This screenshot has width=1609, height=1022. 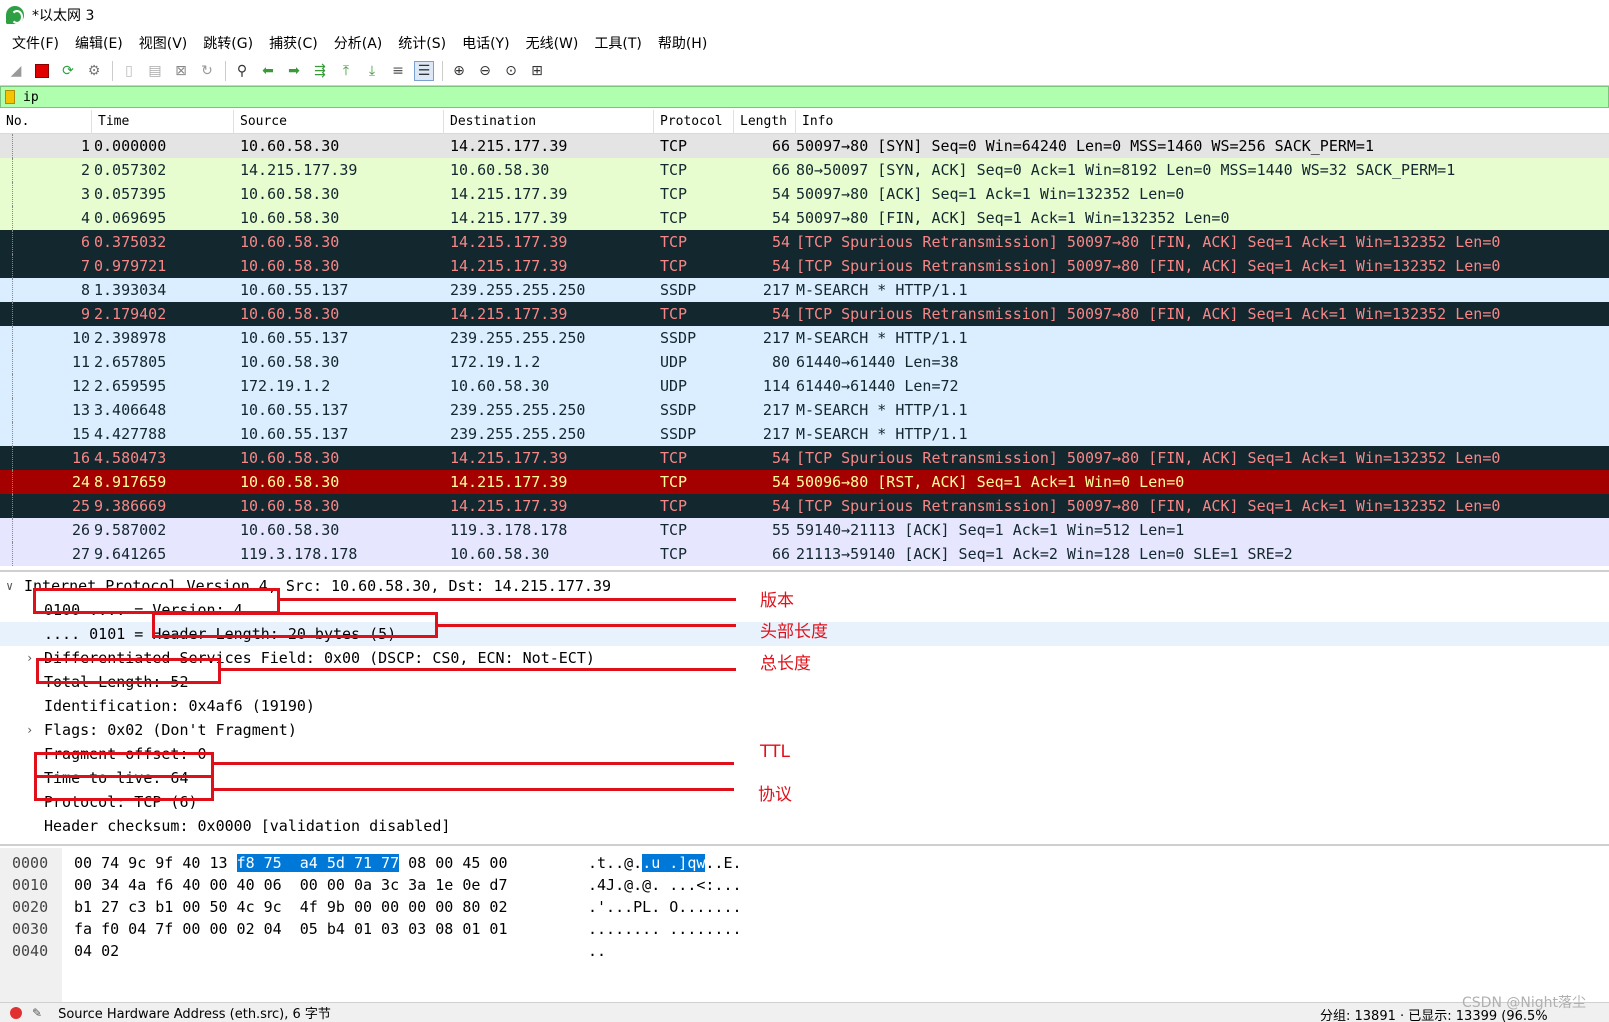 What do you see at coordinates (163, 43) in the screenshot?
I see `menu-view: 视图(V)` at bounding box center [163, 43].